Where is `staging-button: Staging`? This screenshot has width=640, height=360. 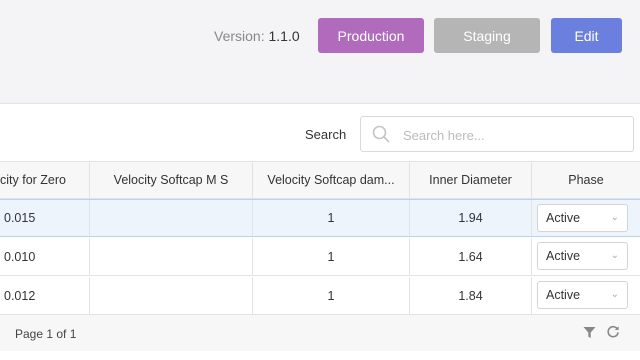
staging-button: Staging is located at coordinates (487, 35).